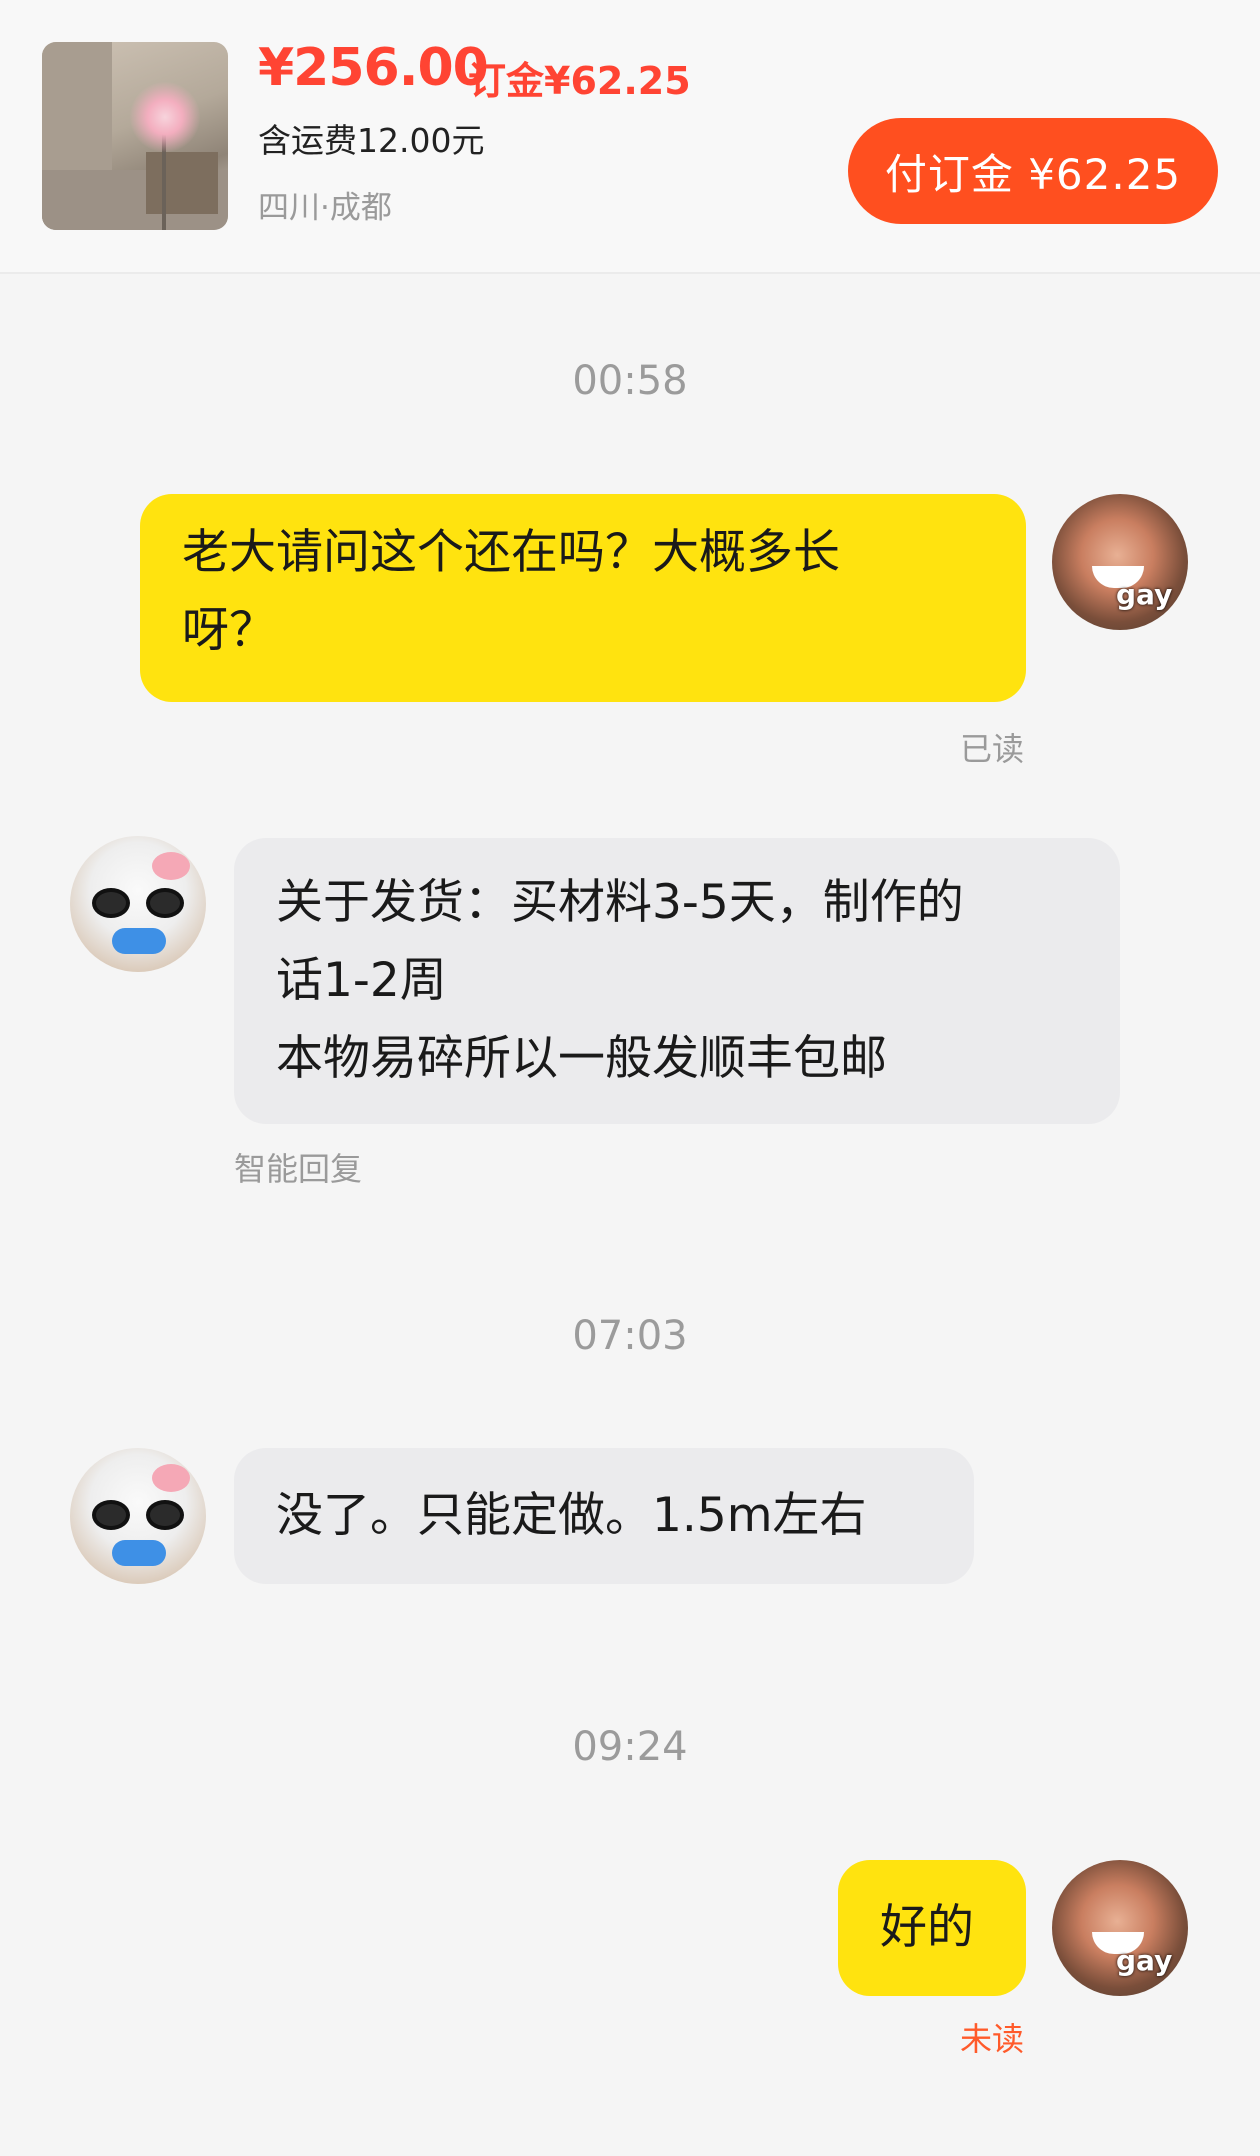 The image size is (1260, 2156). What do you see at coordinates (583, 598) in the screenshot?
I see `message-bubble-mine: 老大请问这个还在吗？大概多长 呀？` at bounding box center [583, 598].